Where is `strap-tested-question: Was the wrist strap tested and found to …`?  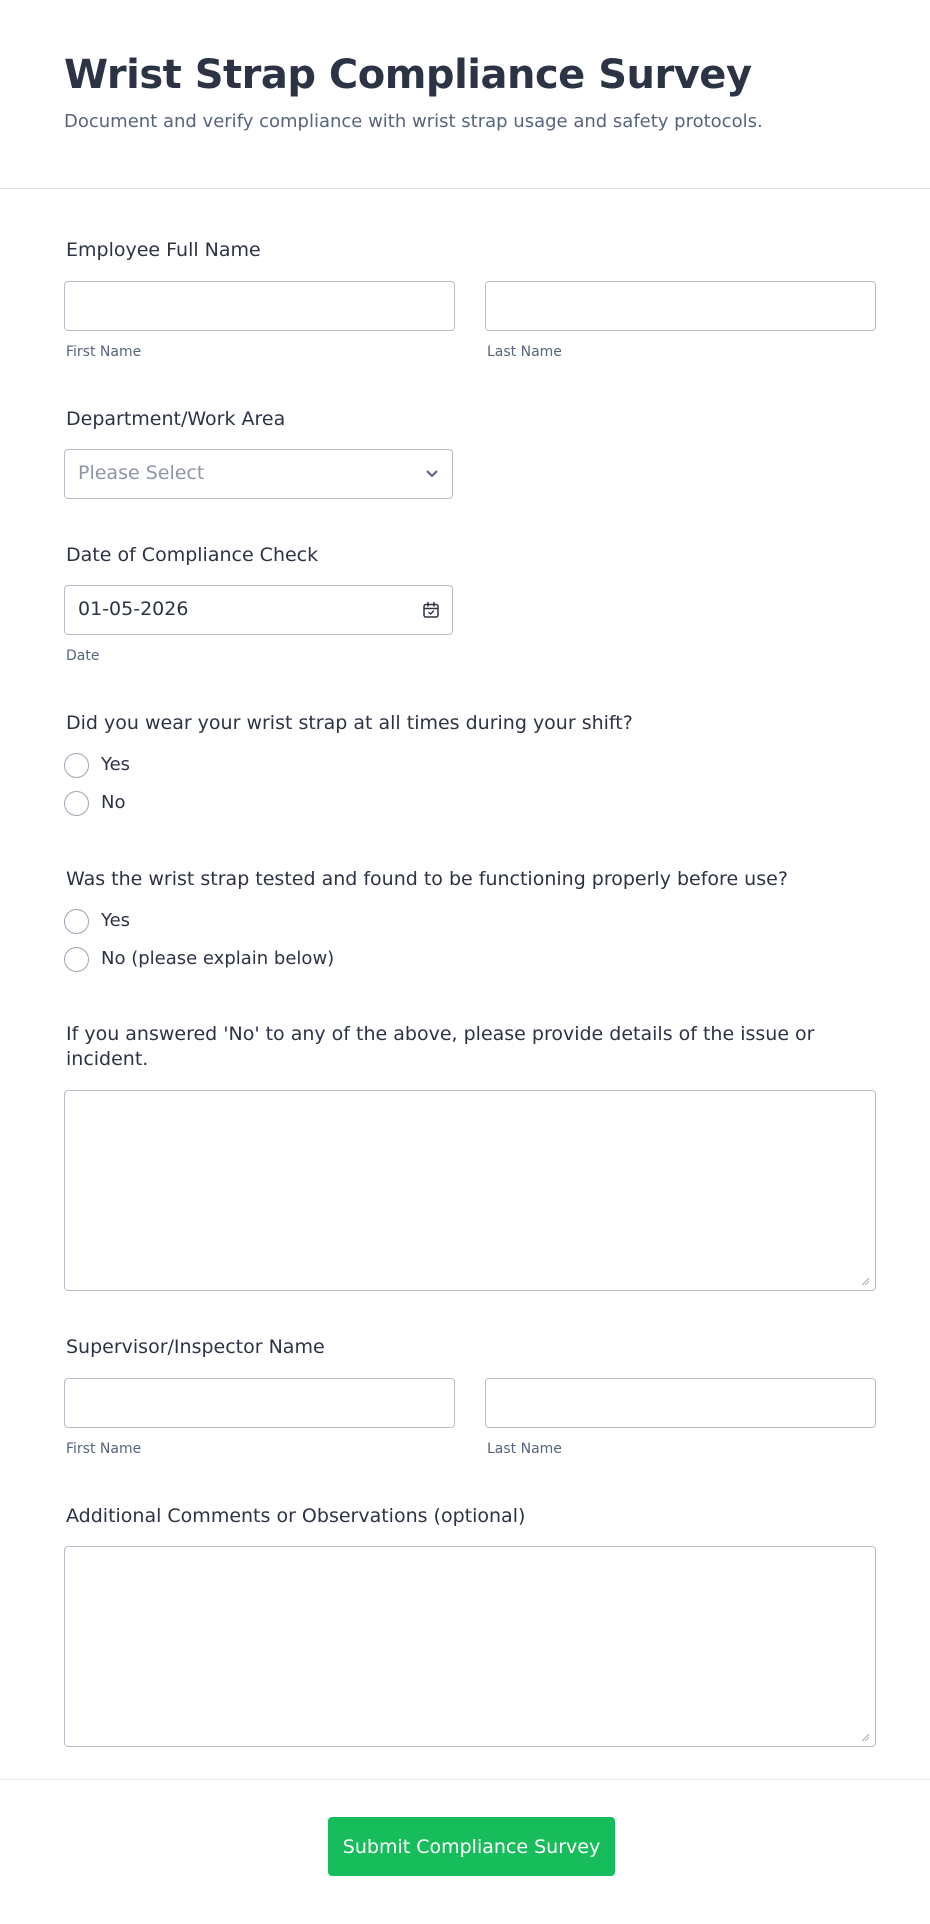 strap-tested-question: Was the wrist strap tested and found to … is located at coordinates (427, 879).